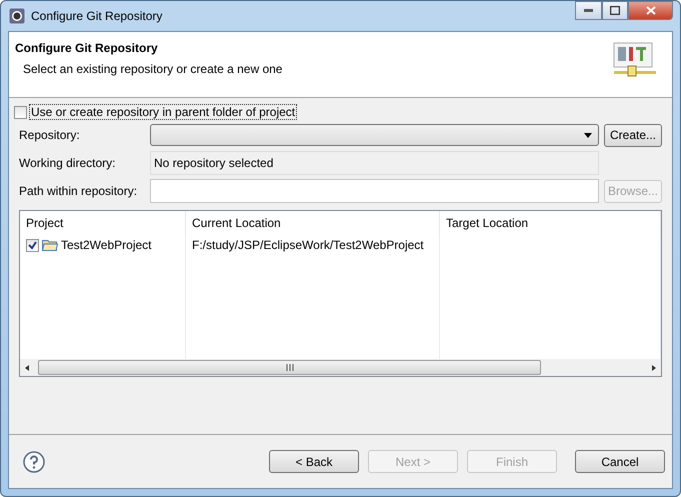 The height and width of the screenshot is (497, 681). Describe the element at coordinates (374, 163) in the screenshot. I see `working-directory-field: No repository selected` at that location.